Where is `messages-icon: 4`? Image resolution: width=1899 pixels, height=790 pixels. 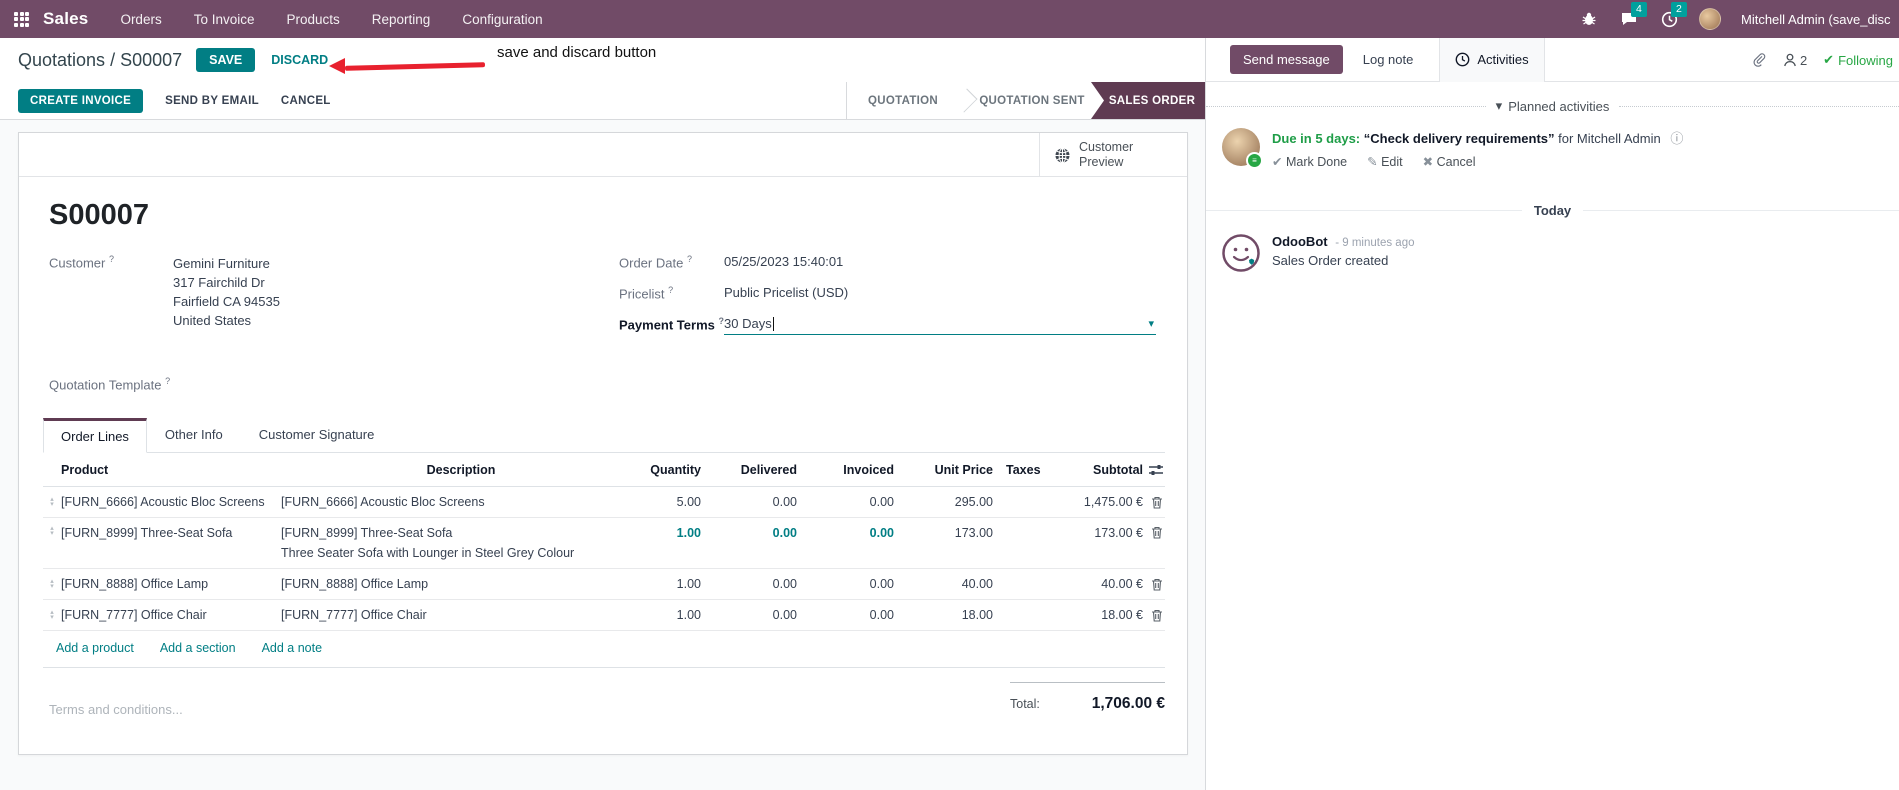
messages-icon: 4 is located at coordinates (1633, 15).